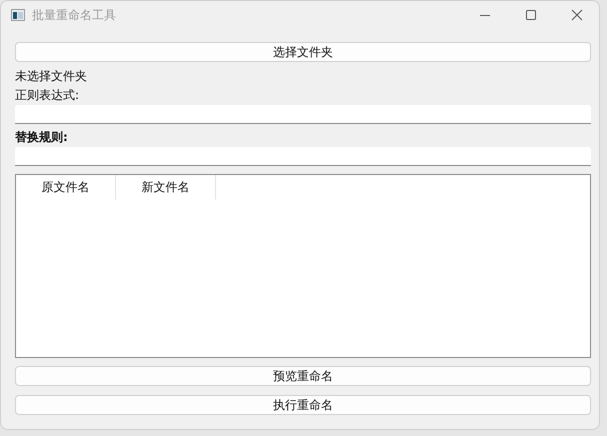 This screenshot has width=607, height=436. I want to click on field-label: 正则表达式:, so click(47, 95).